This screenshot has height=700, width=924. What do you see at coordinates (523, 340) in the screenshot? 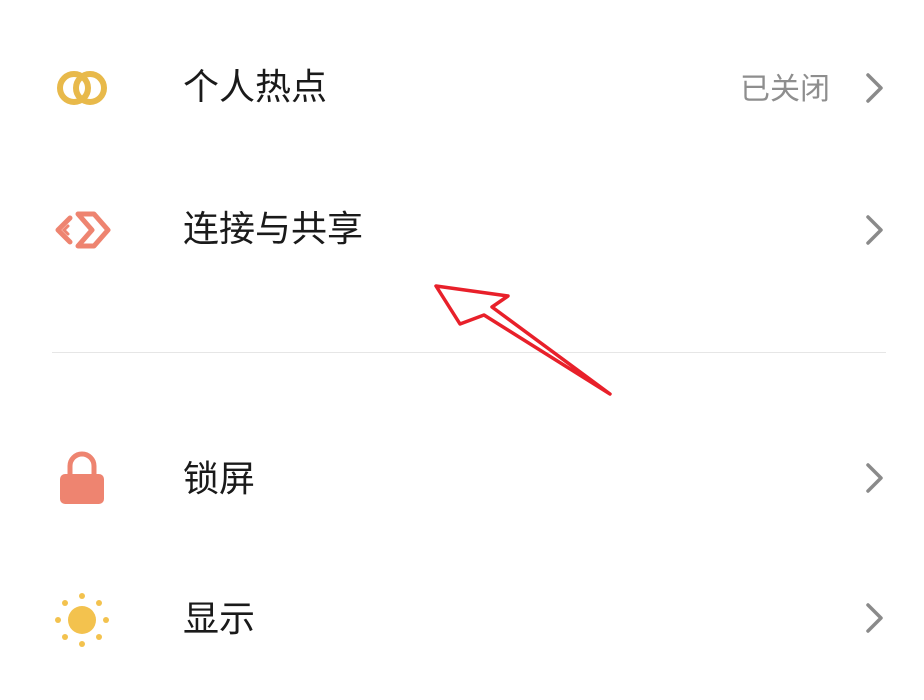
I see `arrow-shape` at bounding box center [523, 340].